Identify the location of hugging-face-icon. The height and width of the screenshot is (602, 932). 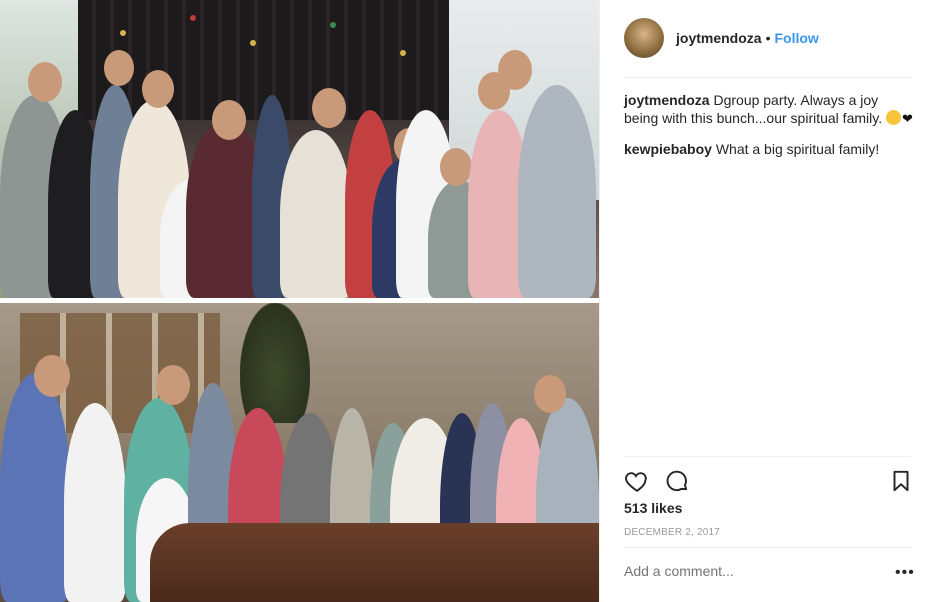
(893, 118).